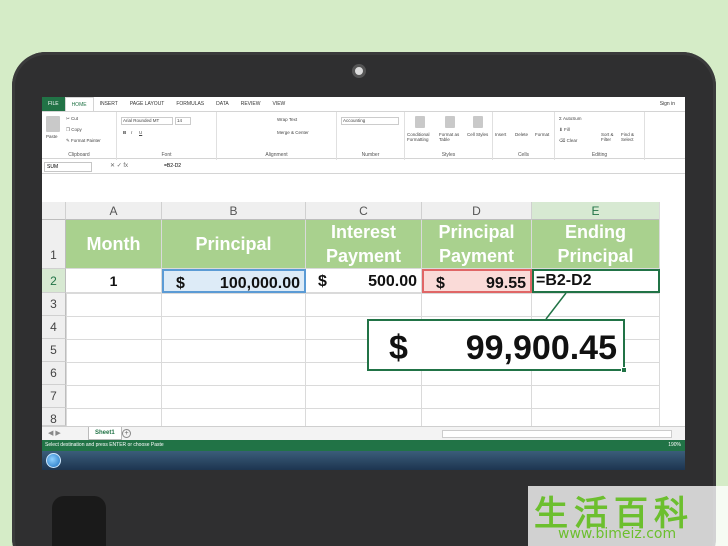 The height and width of the screenshot is (546, 728). I want to click on cut-button: ✂ Cut, so click(72, 119).